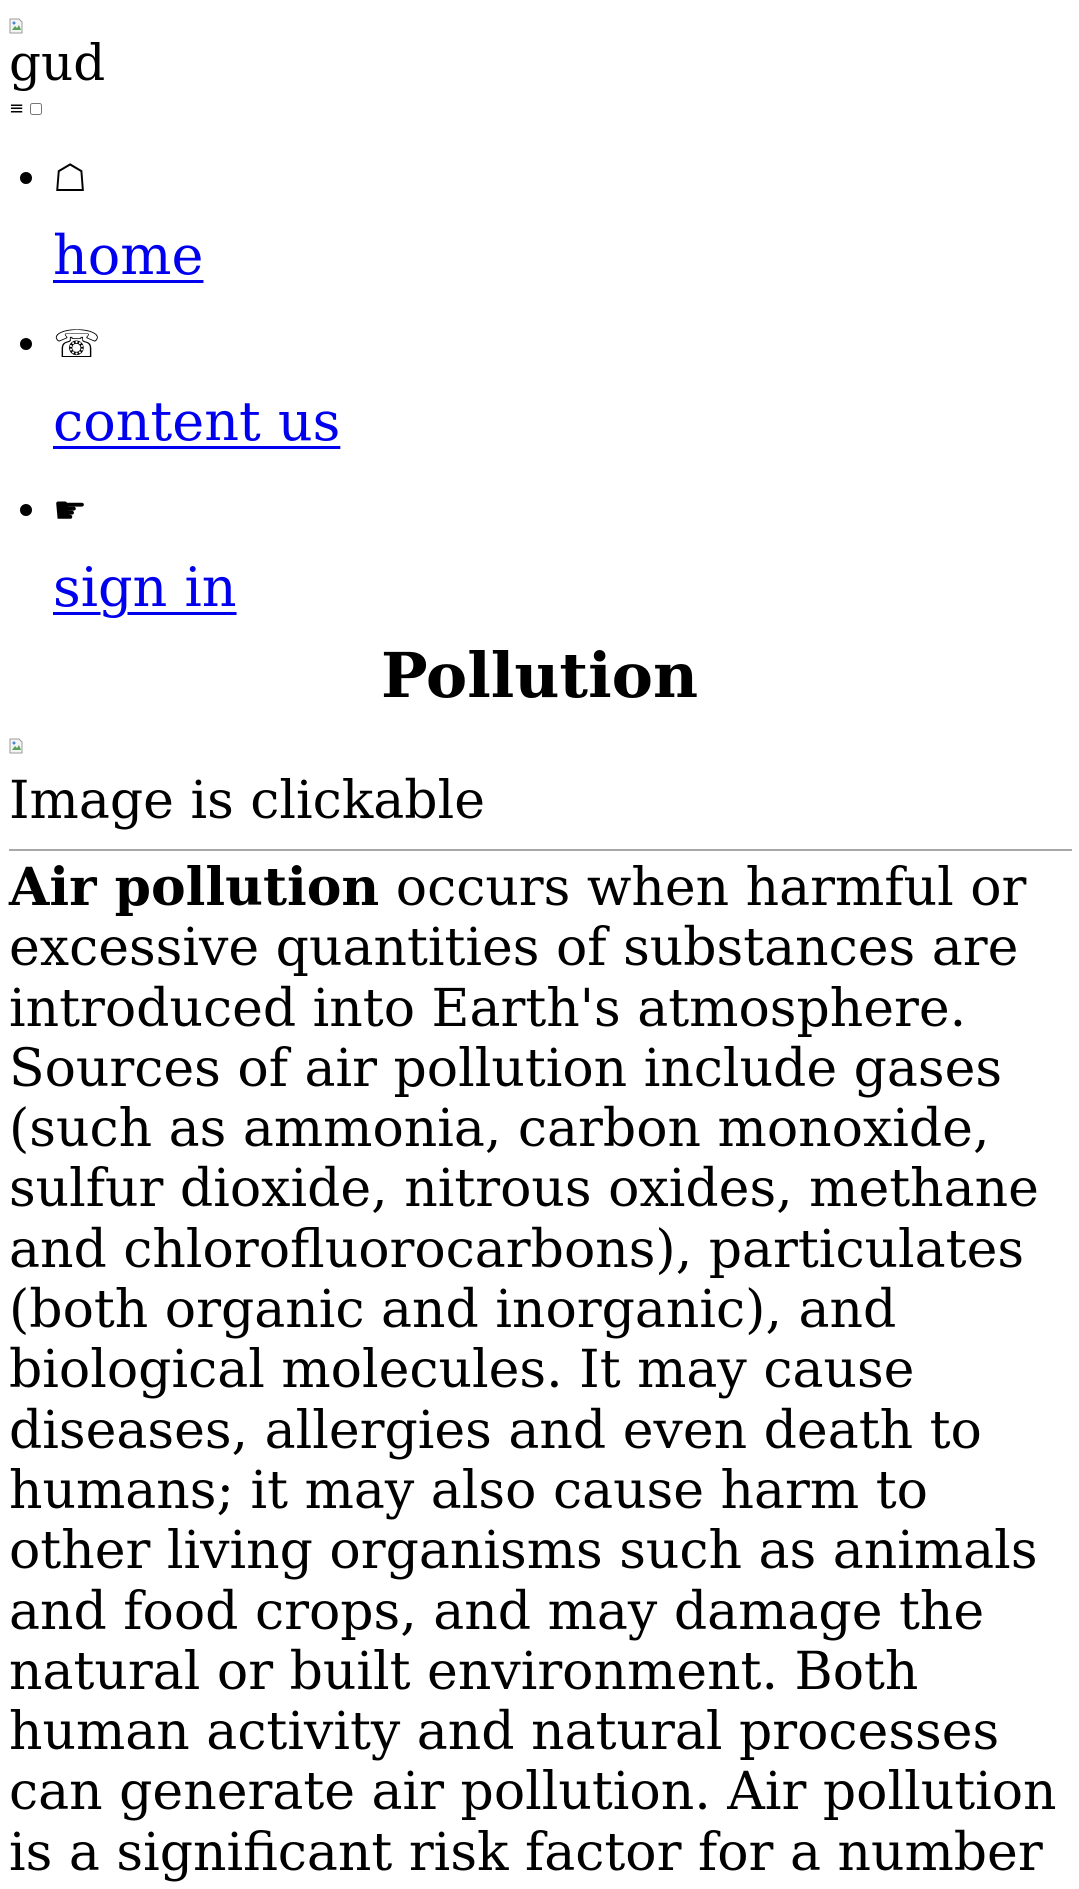 This screenshot has width=1079, height=1889. I want to click on home-link: home, so click(128, 256).